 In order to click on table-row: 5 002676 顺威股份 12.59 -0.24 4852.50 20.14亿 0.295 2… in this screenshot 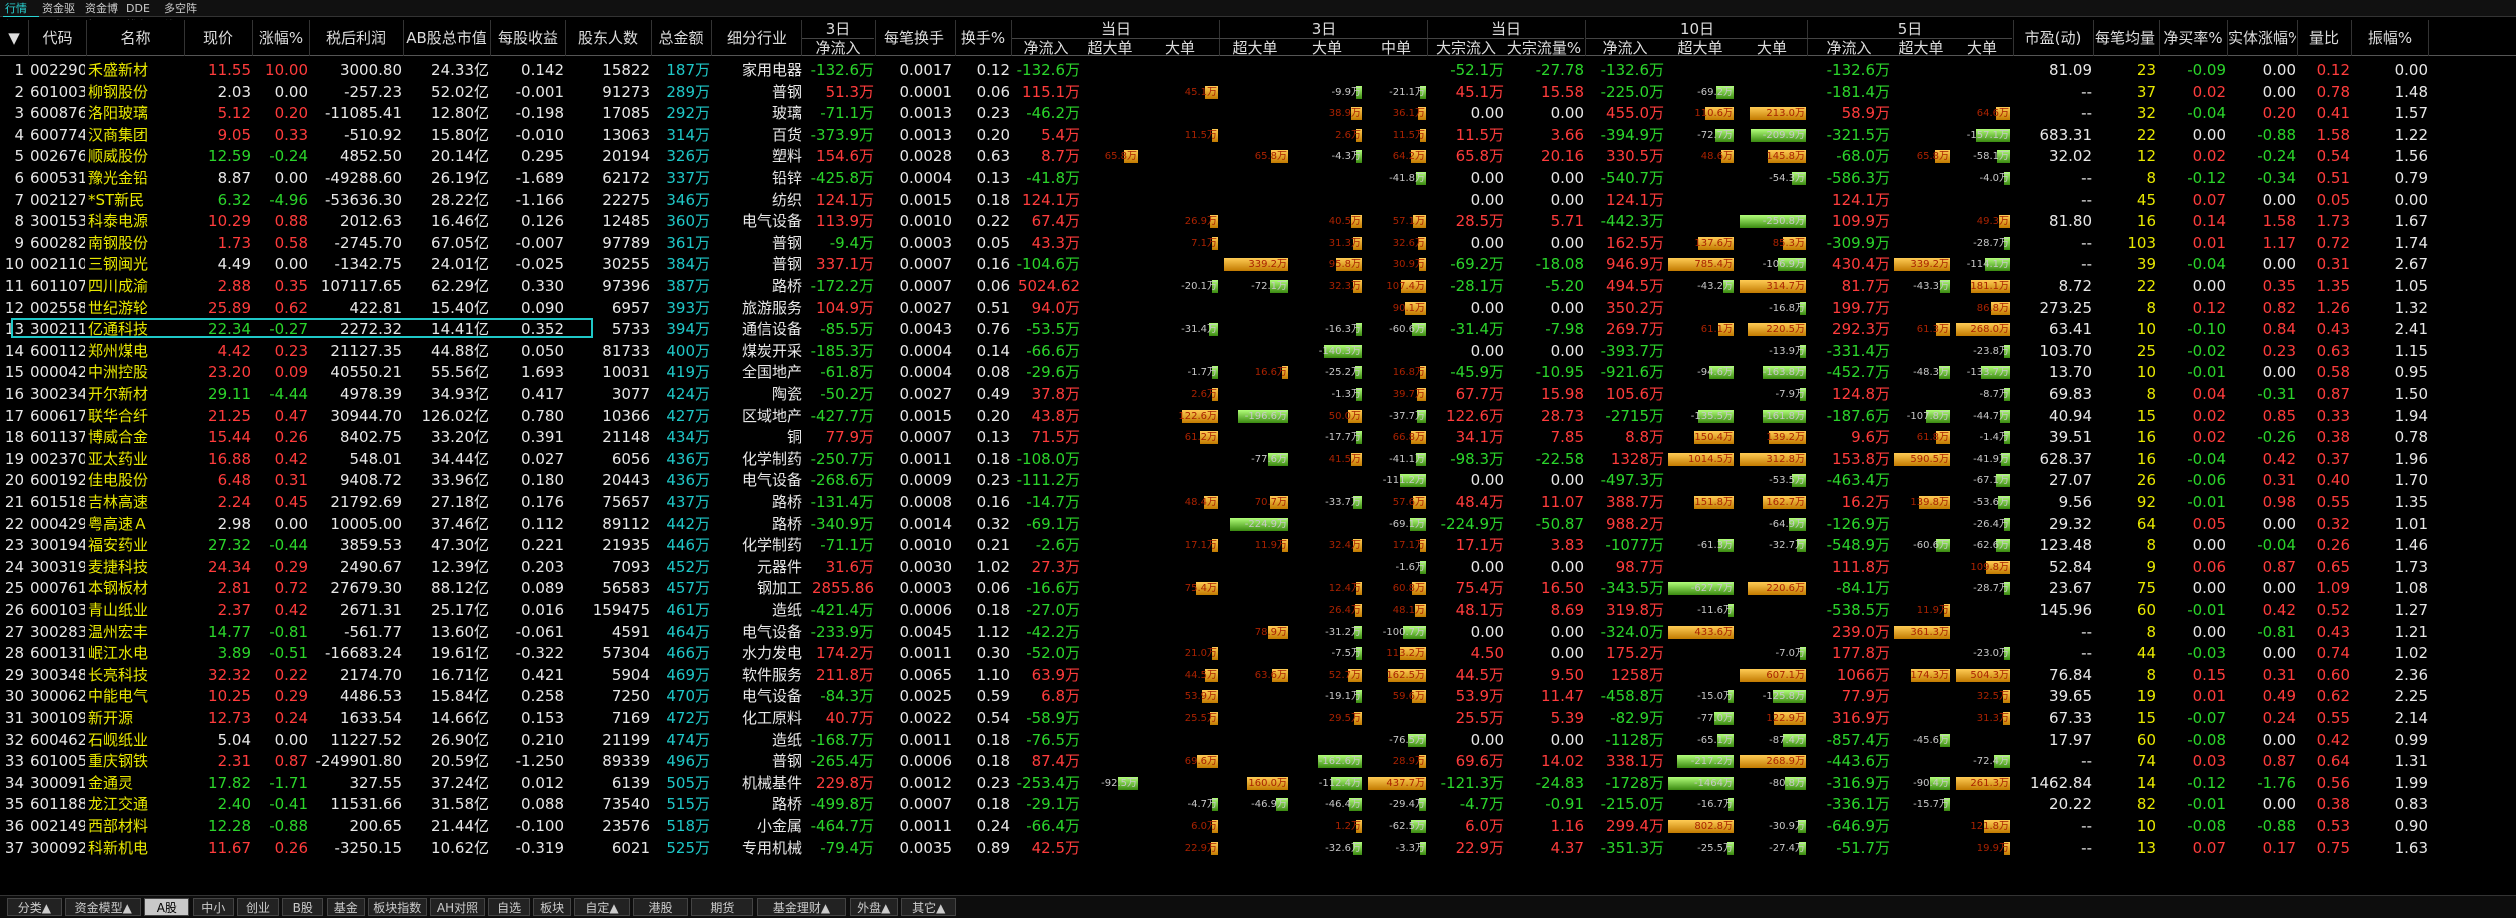, I will do `click(1258, 157)`.